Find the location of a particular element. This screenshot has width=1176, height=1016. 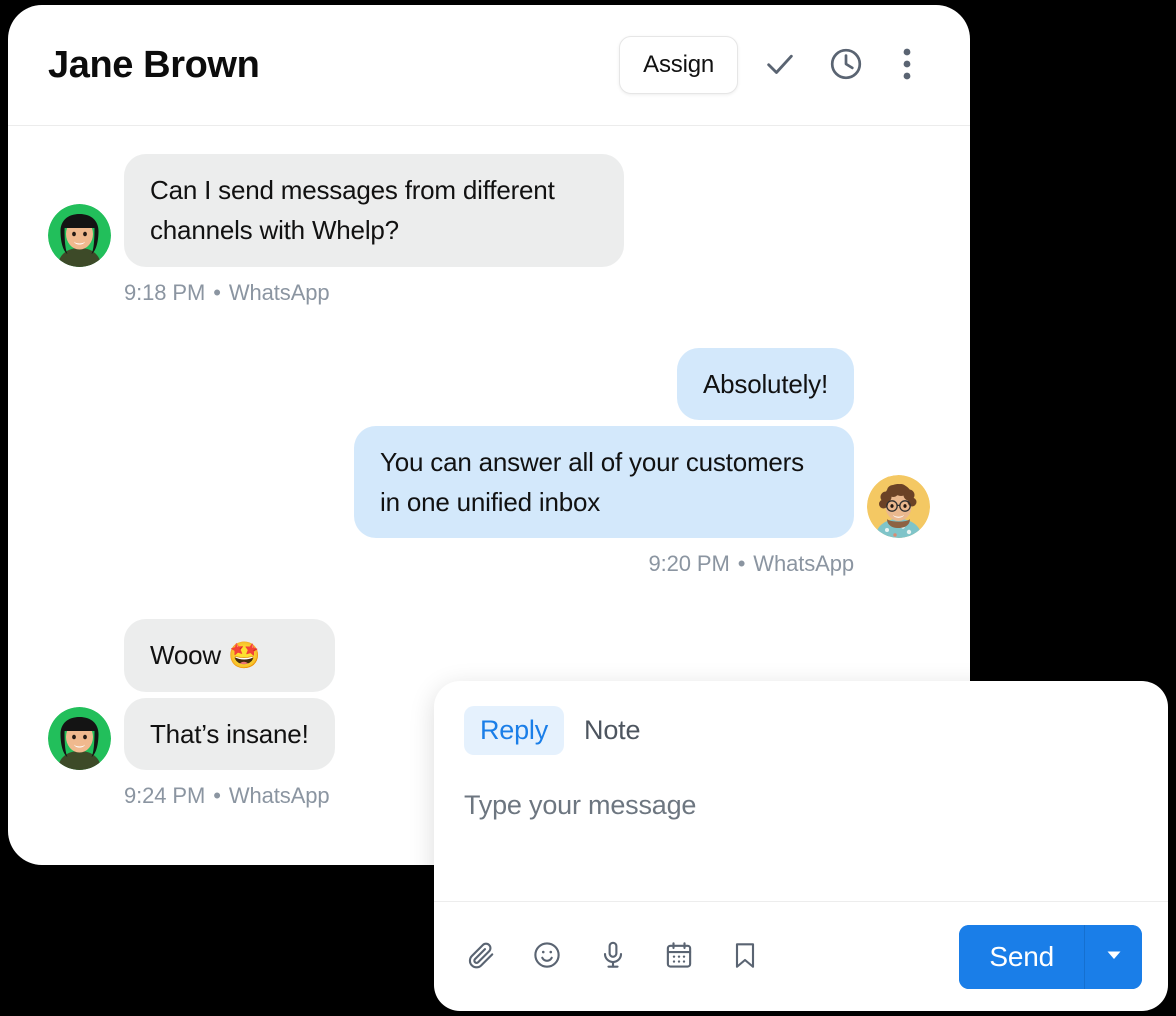

message-time: 9:24 PM is located at coordinates (165, 796).